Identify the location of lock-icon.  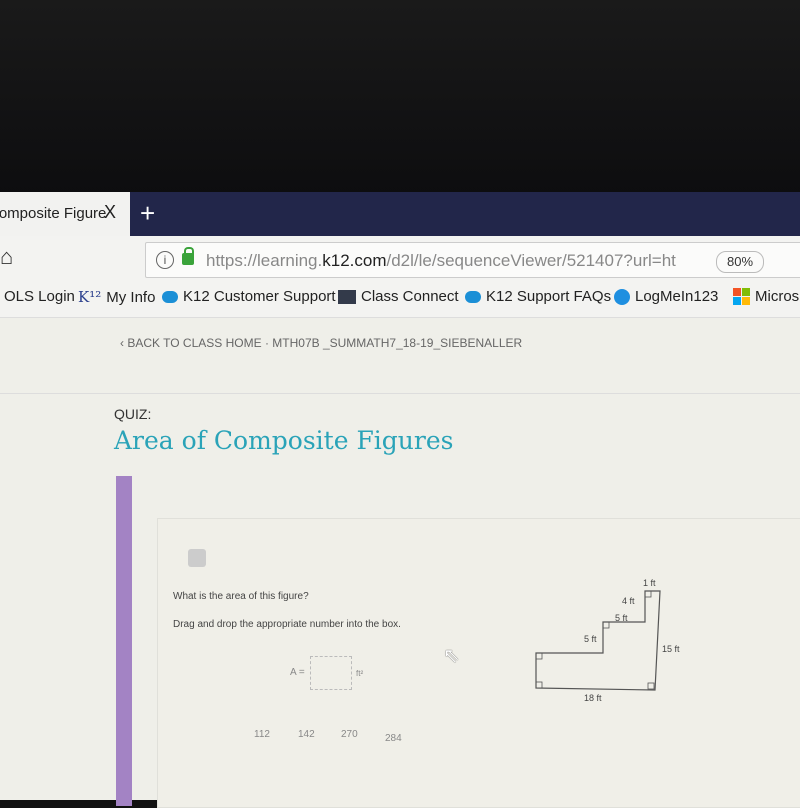
(188, 256).